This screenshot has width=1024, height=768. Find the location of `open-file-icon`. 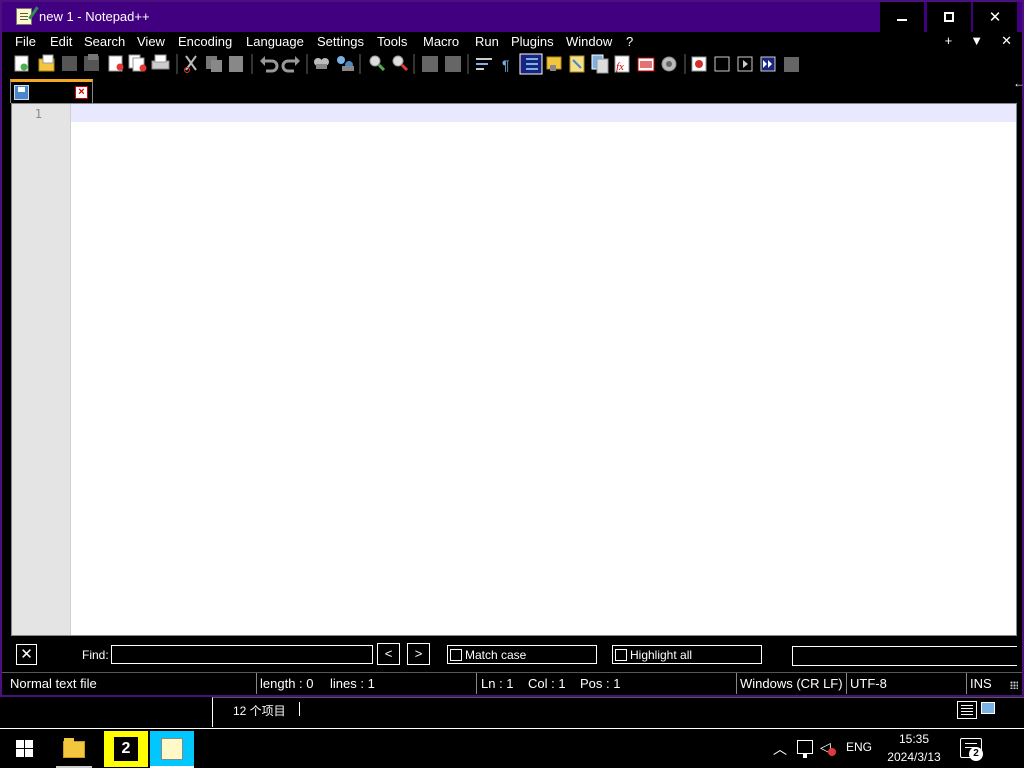

open-file-icon is located at coordinates (46, 63).